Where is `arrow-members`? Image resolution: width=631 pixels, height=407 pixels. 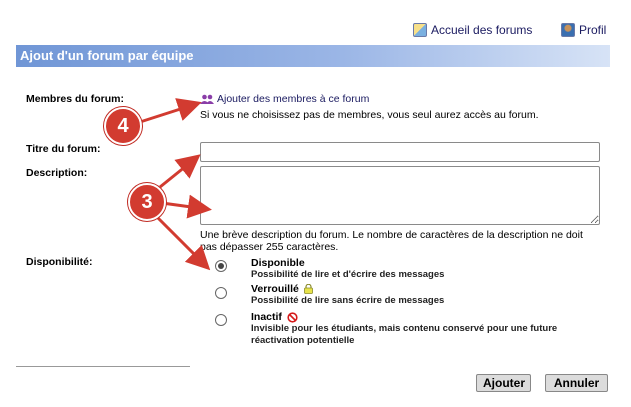
arrow-members is located at coordinates (170, 111).